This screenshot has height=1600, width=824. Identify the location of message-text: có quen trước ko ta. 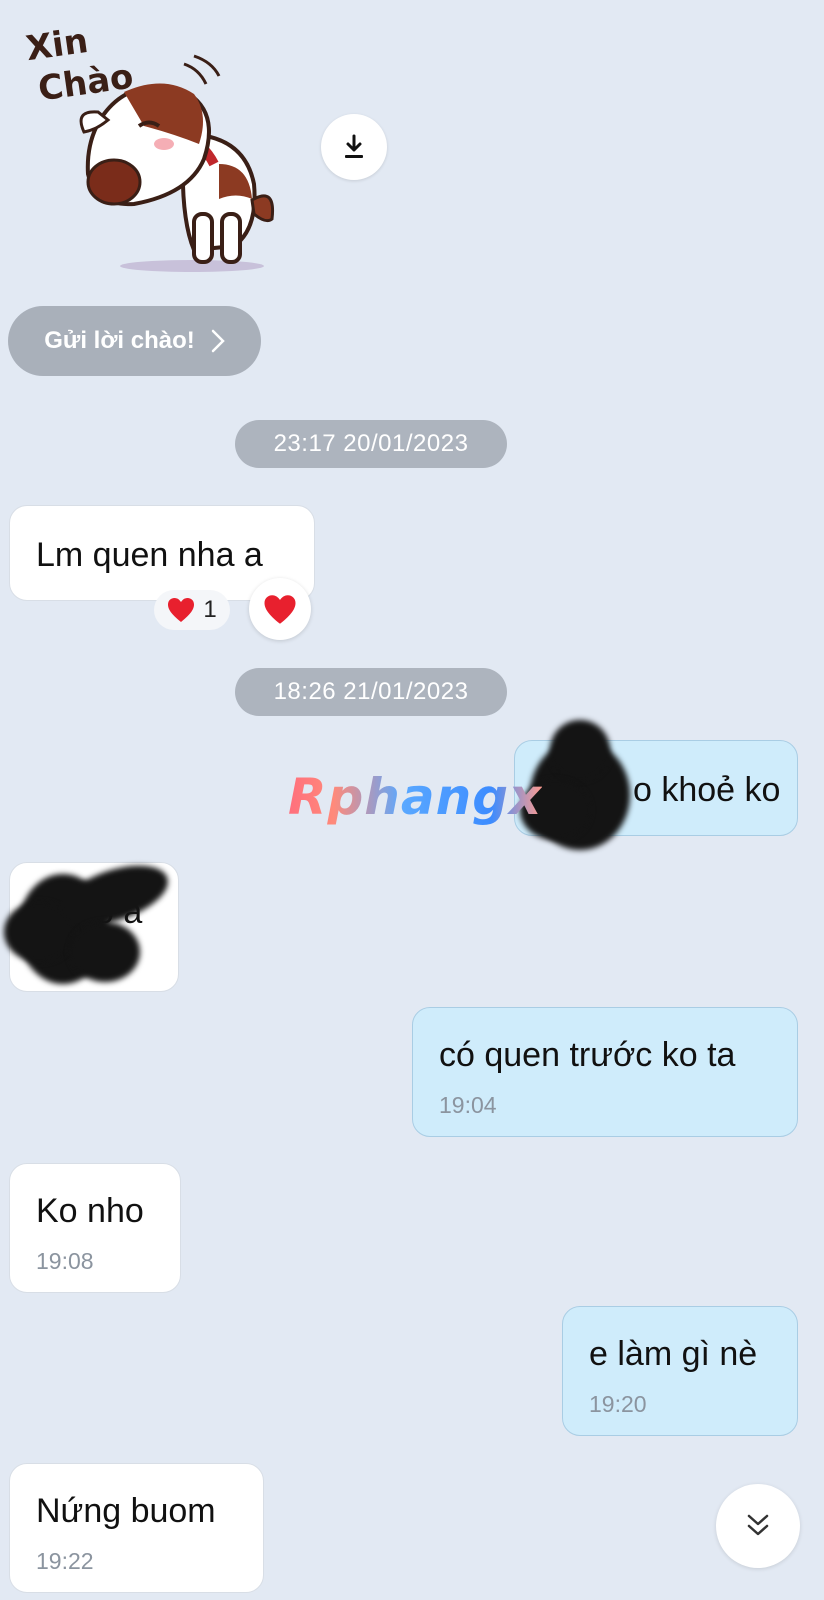
(587, 1055).